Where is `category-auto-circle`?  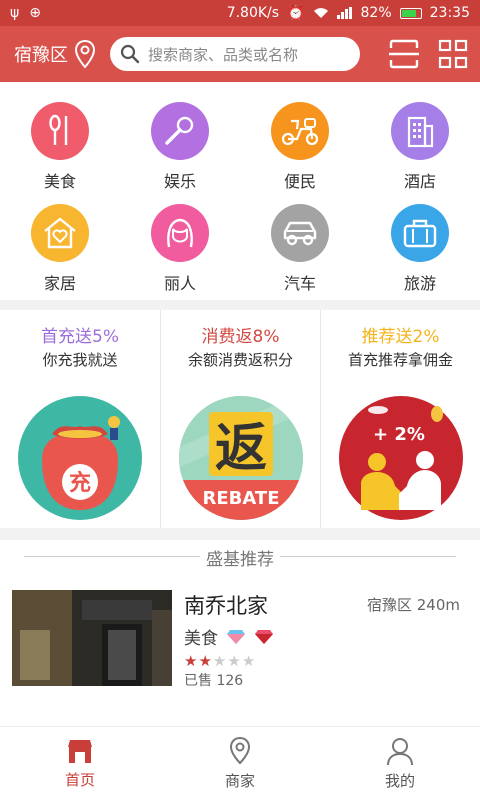 category-auto-circle is located at coordinates (300, 233).